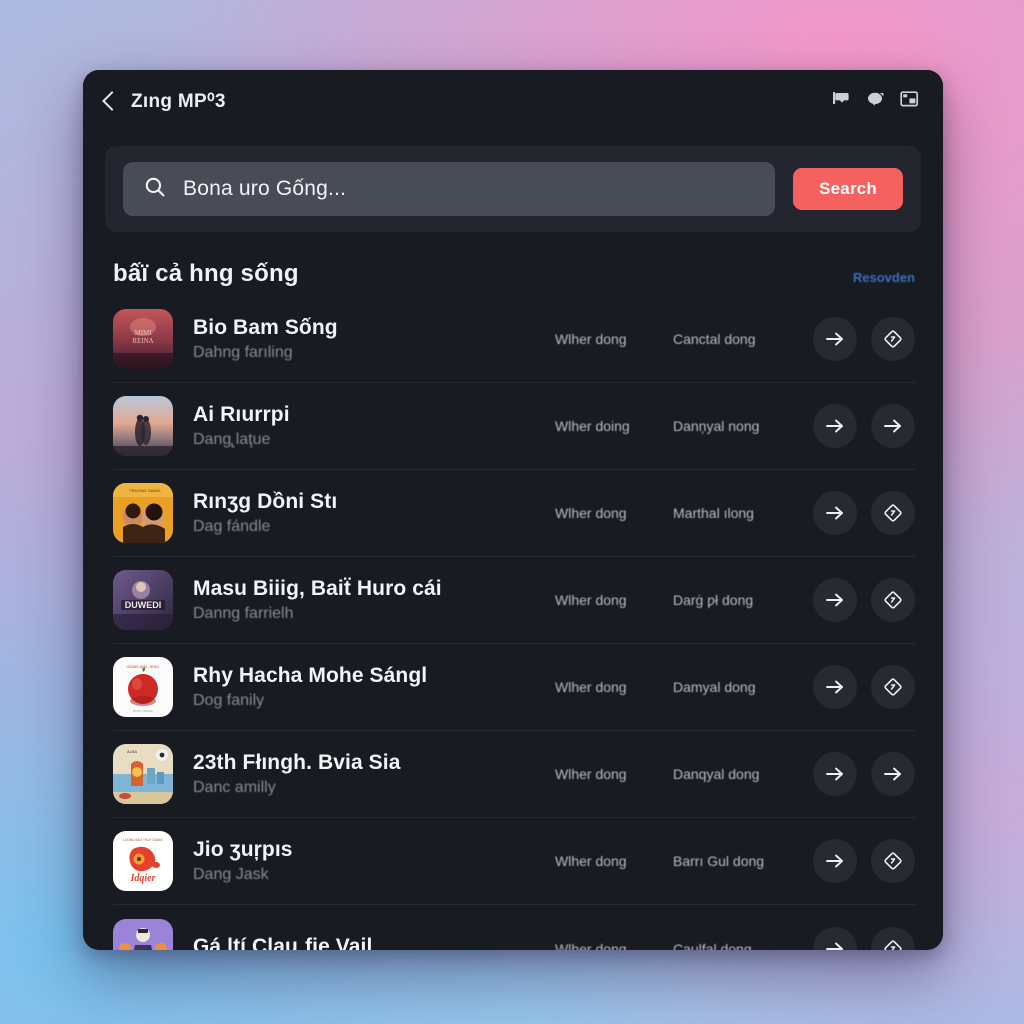 The width and height of the screenshot is (1024, 1024). Describe the element at coordinates (243, 613) in the screenshot. I see `song-subtitle: Danng farrielh` at that location.